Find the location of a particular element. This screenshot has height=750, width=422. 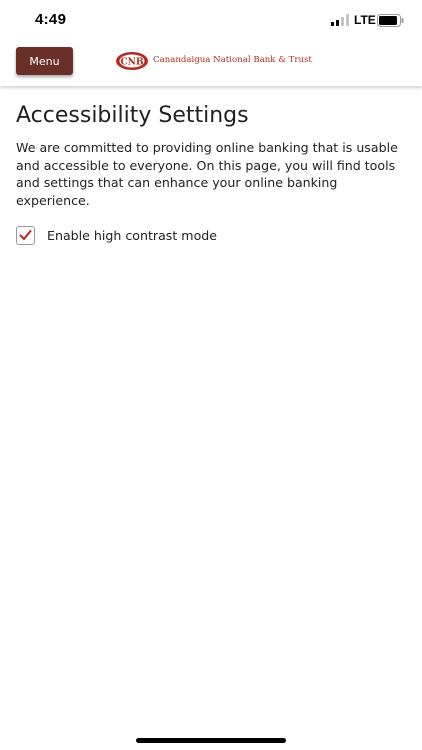

check-mark-icon is located at coordinates (25, 234).